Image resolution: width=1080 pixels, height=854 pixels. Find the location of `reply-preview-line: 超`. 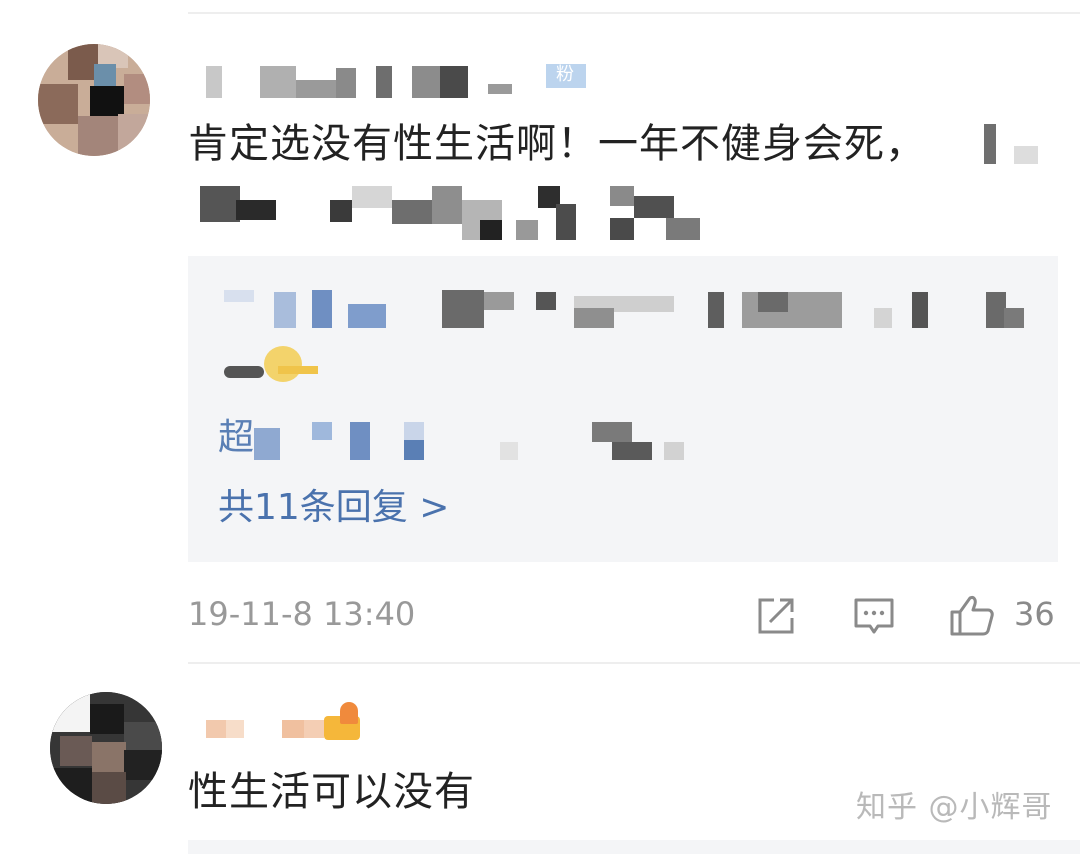

reply-preview-line: 超 is located at coordinates (451, 438).